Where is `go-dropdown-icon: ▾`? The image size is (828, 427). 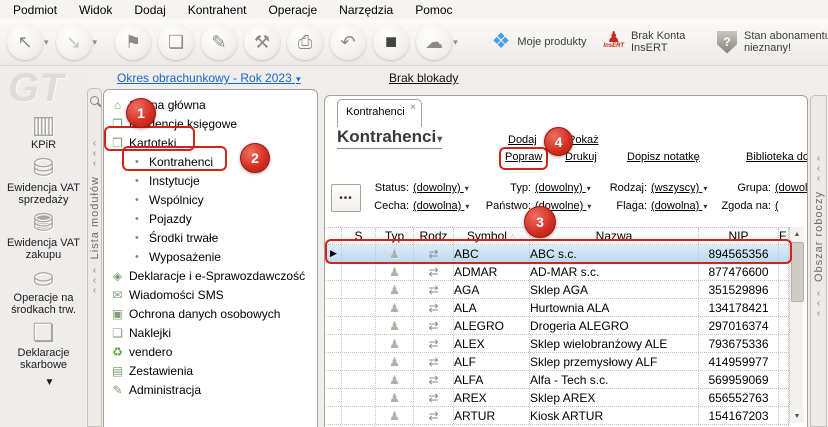 go-dropdown-icon: ▾ is located at coordinates (95, 42).